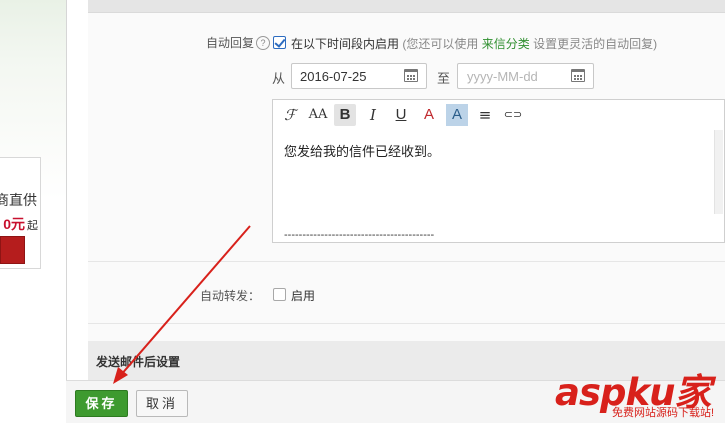 This screenshot has height=423, width=725. Describe the element at coordinates (279, 78) in the screenshot. I see `from-label: 从` at that location.